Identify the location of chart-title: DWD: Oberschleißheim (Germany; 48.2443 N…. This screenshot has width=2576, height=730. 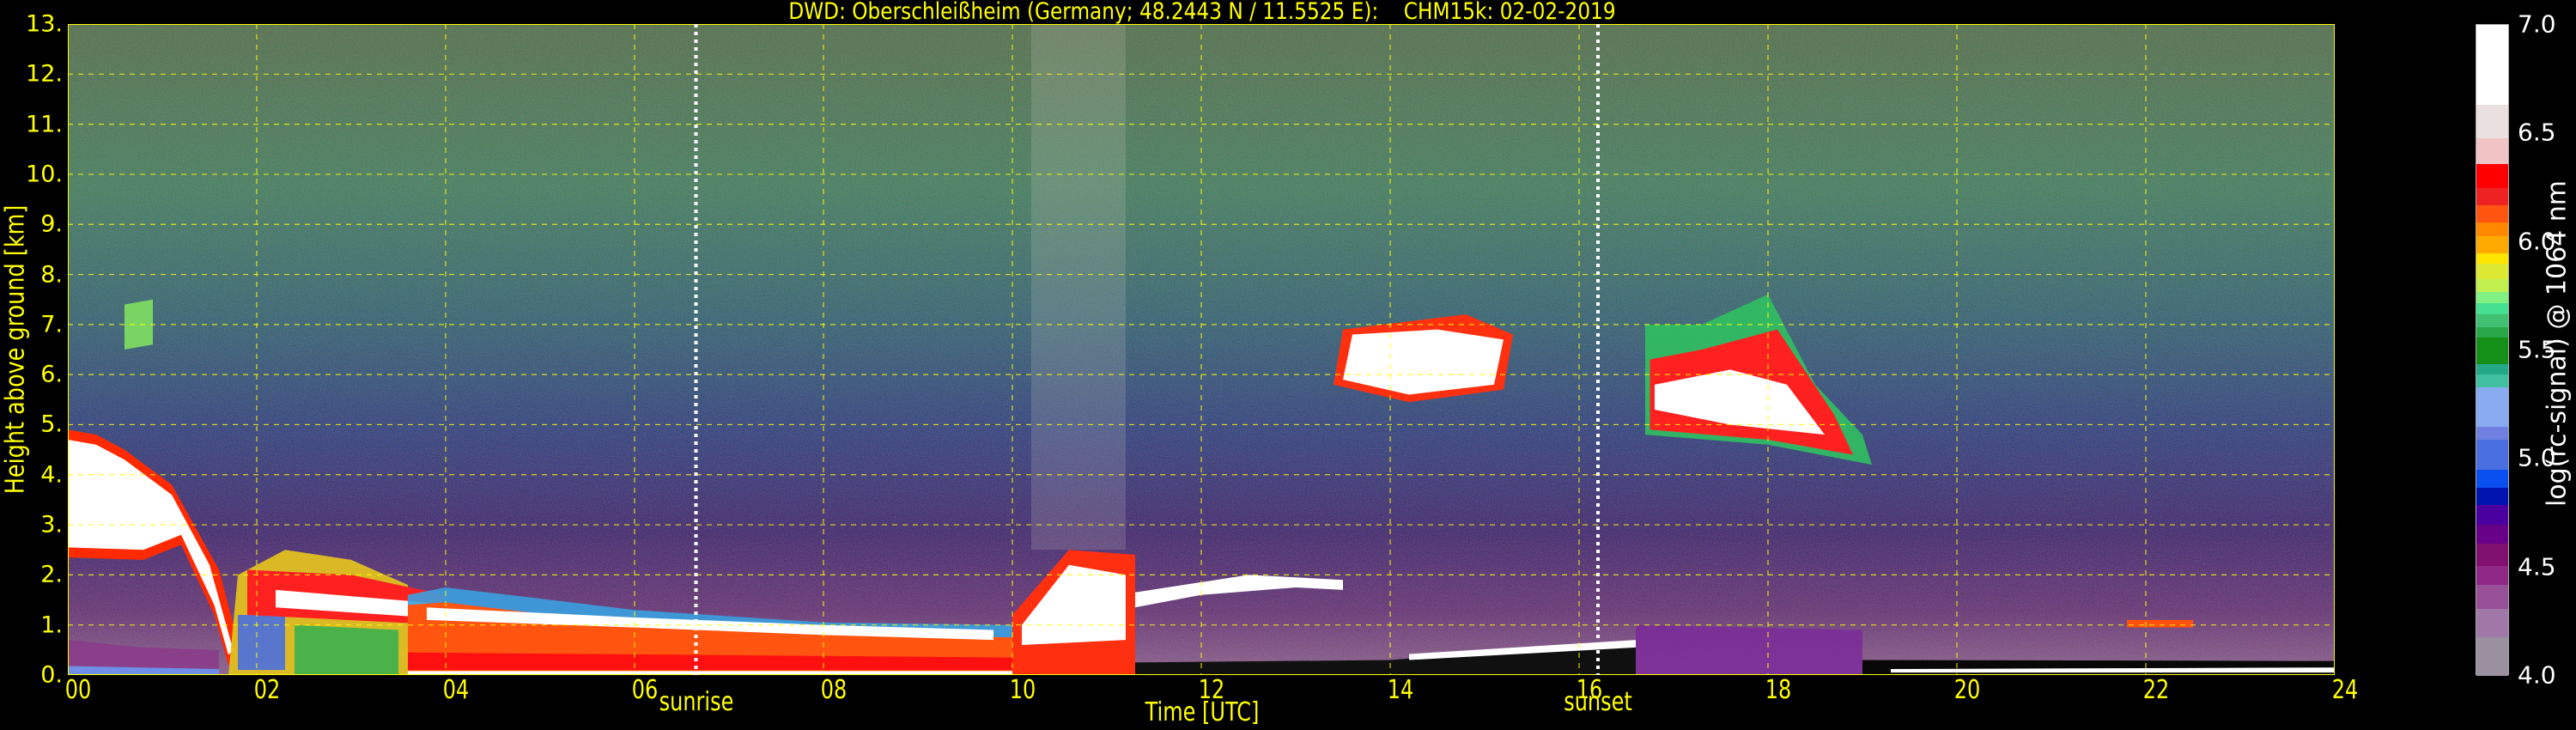
(1202, 12).